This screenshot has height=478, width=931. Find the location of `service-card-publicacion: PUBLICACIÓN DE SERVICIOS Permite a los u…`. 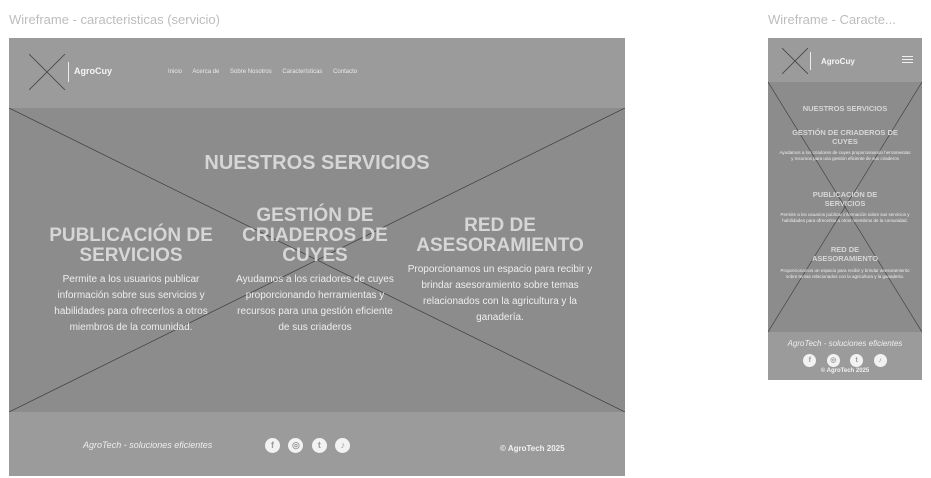

service-card-publicacion: PUBLICACIÓN DE SERVICIOS Permite a los u… is located at coordinates (131, 281).